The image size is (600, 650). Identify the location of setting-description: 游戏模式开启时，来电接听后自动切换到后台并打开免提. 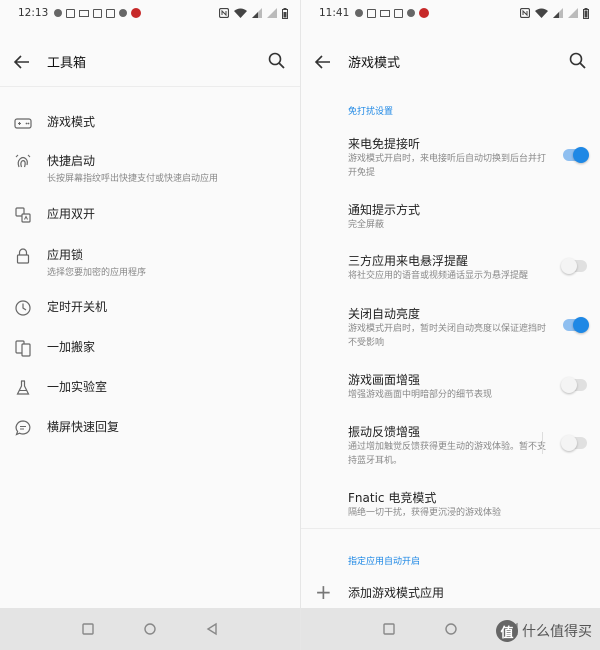
(447, 166).